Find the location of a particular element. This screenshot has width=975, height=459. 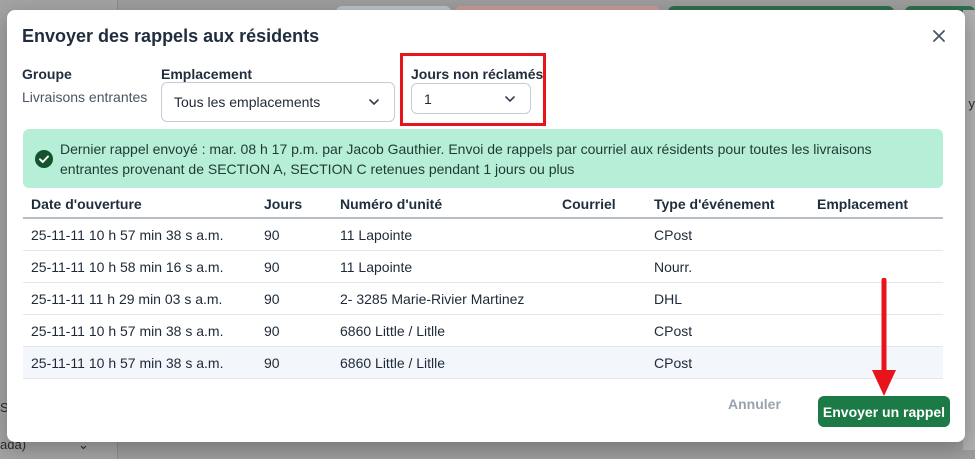

send-reminder-label: Envoyer un rappel is located at coordinates (884, 411).